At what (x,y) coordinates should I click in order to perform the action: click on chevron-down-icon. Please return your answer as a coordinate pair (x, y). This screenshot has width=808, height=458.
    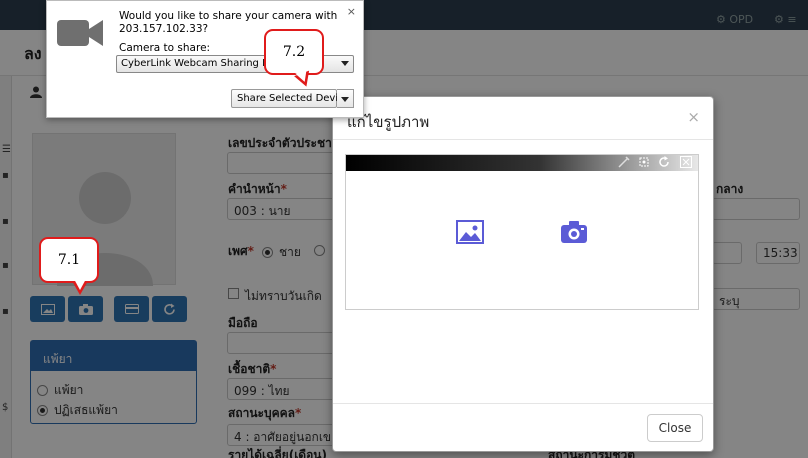
    Looking at the image, I should click on (345, 63).